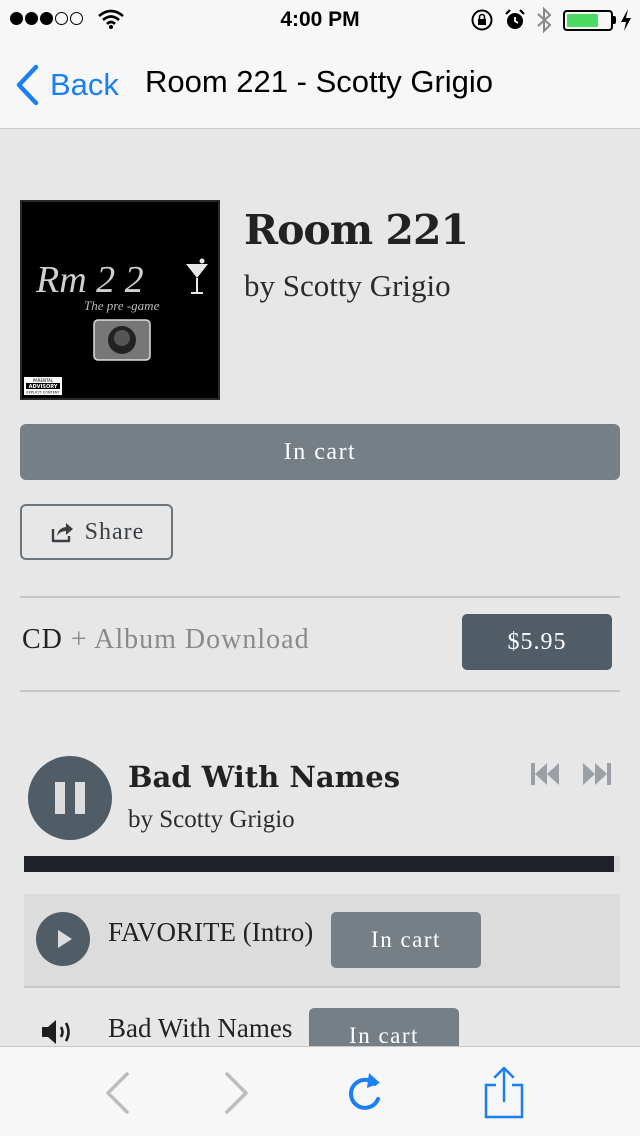  What do you see at coordinates (43, 393) in the screenshot?
I see `svg-text: EXPLICIT CONTENT` at bounding box center [43, 393].